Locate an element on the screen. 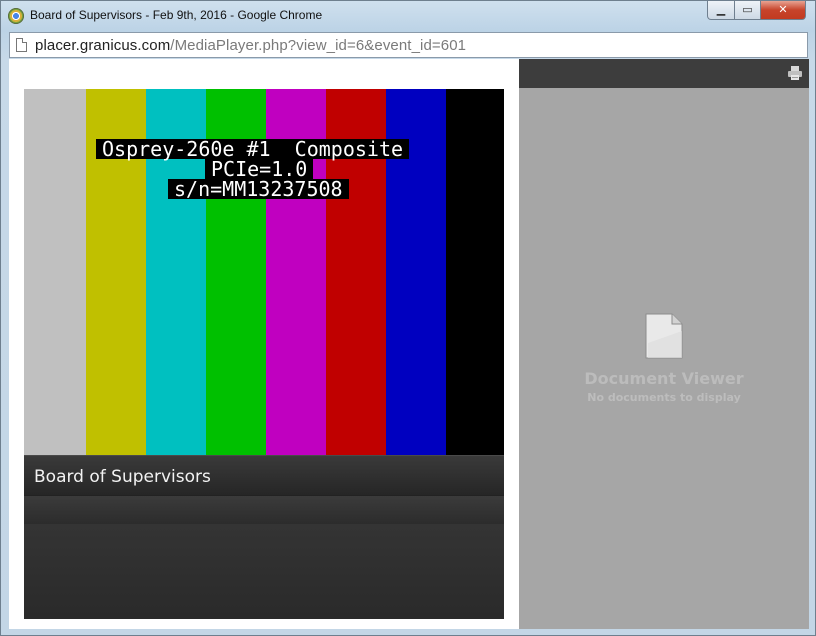 The width and height of the screenshot is (816, 636). event-title: Board of Supervisors is located at coordinates (122, 477).